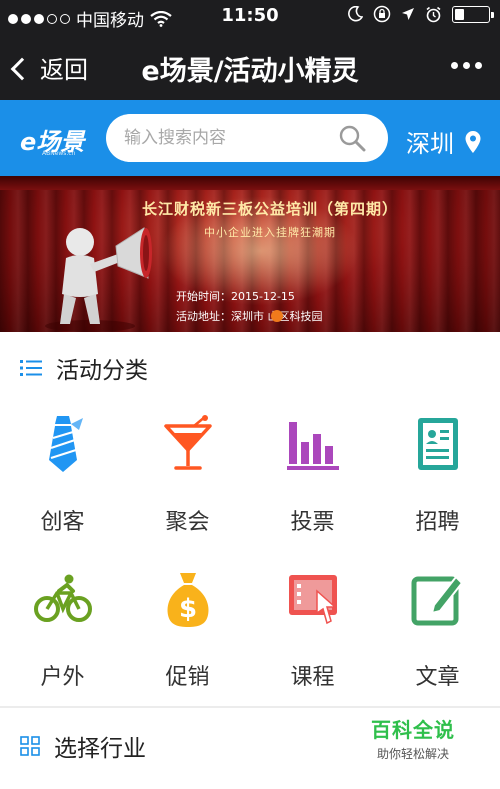 This screenshot has width=500, height=789. What do you see at coordinates (62, 677) in the screenshot?
I see `category-label: 户外` at bounding box center [62, 677].